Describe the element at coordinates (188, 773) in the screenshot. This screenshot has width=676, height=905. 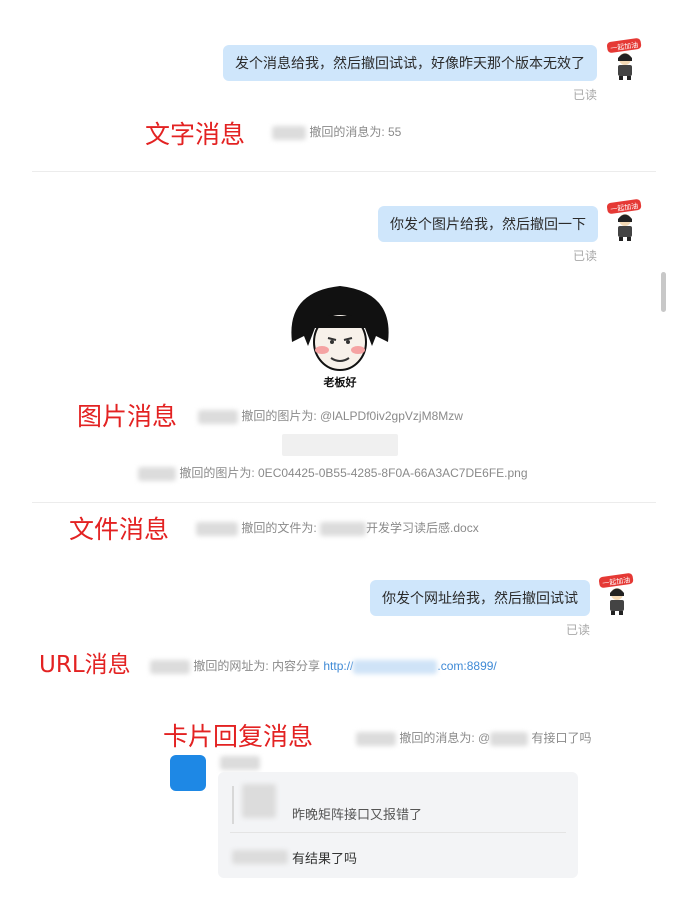
I see `sender-avatar` at that location.